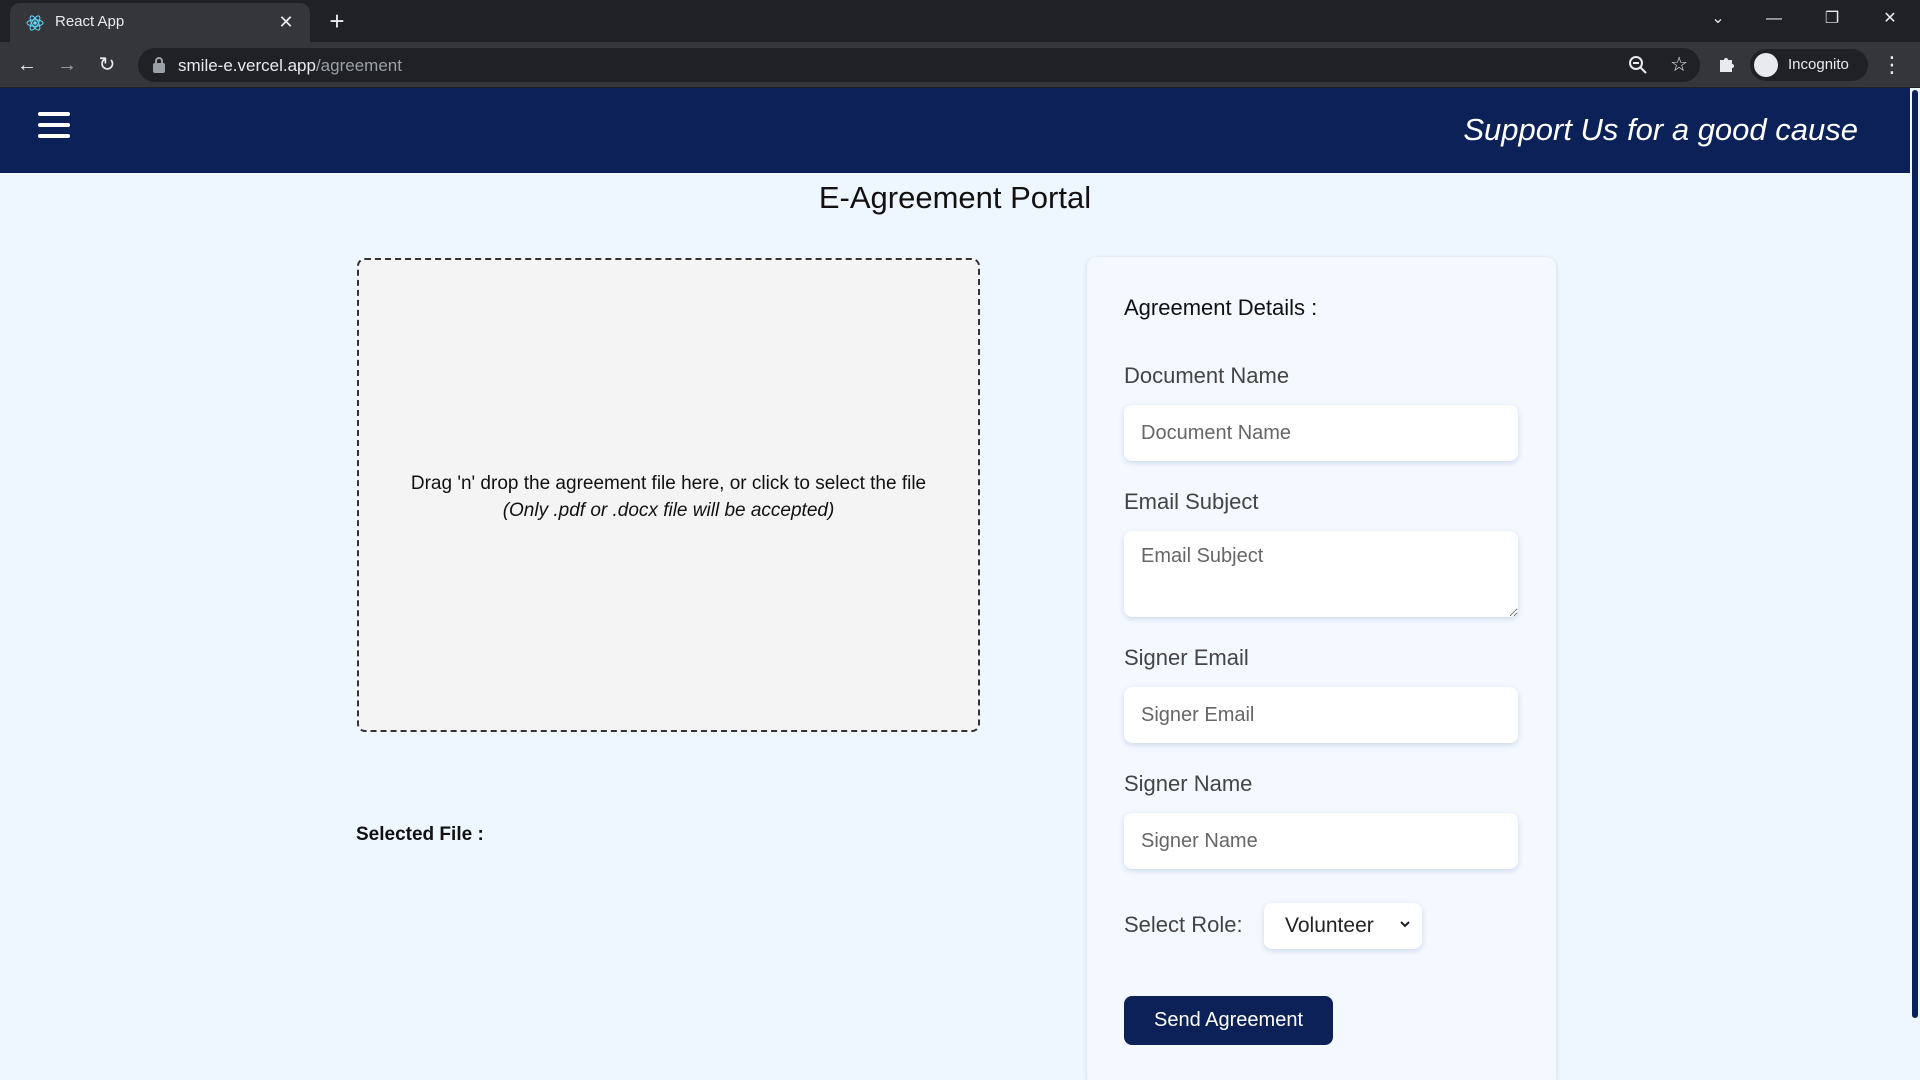  I want to click on profile-label: Incognito, so click(1818, 64).